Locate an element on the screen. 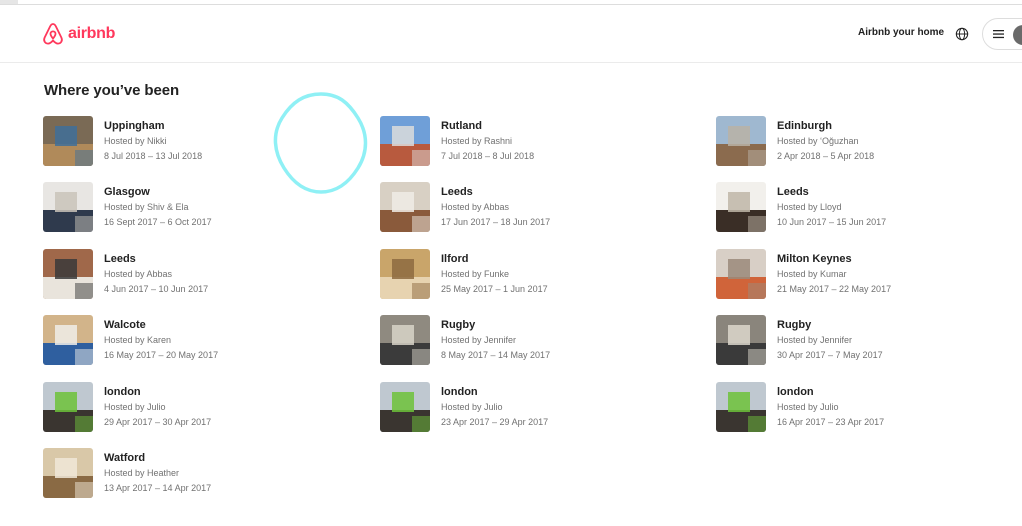 This screenshot has width=1022, height=526. trip-dates: 4 Jun 2017 – 10 Jun 2017 is located at coordinates (156, 289).